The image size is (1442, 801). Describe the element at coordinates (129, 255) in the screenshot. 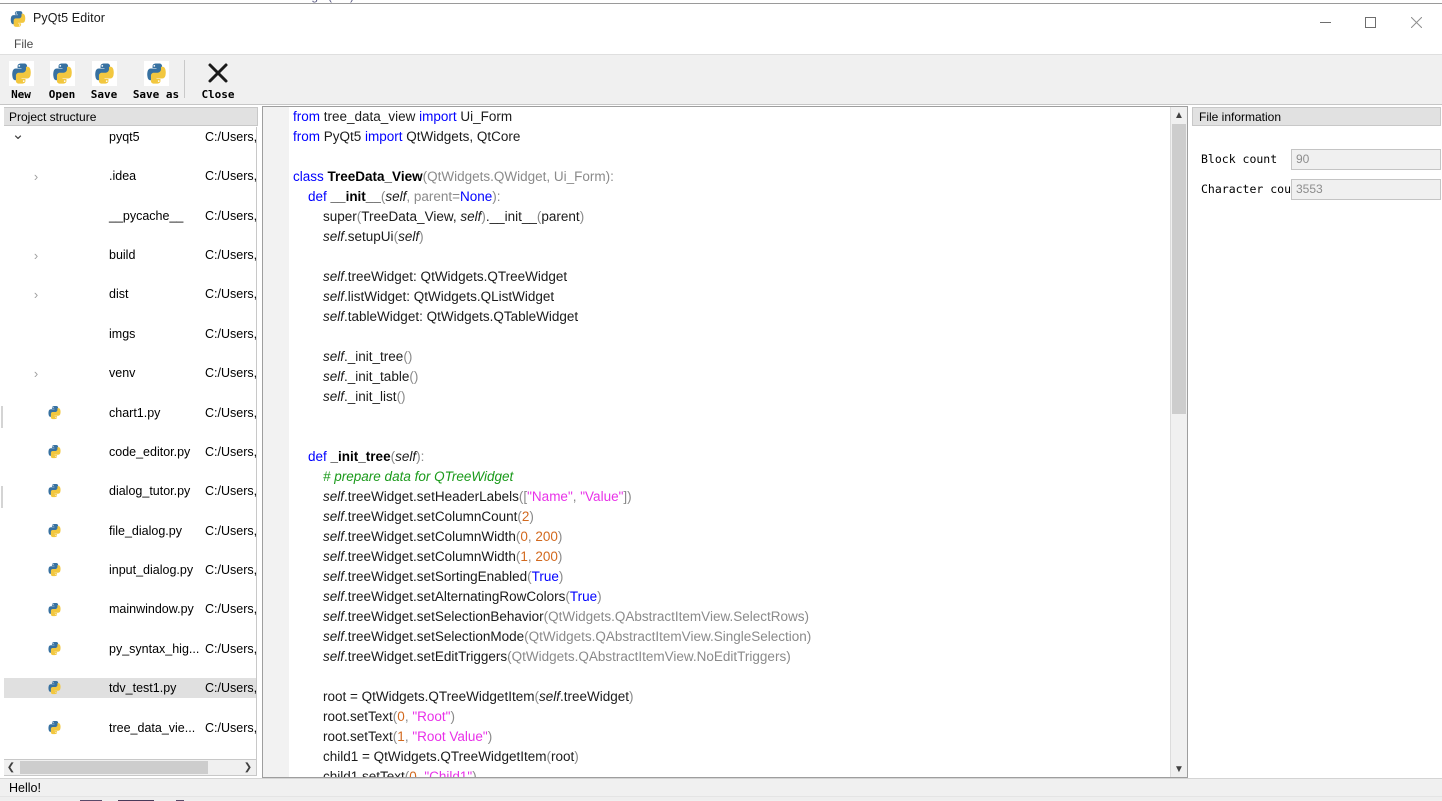

I see `tree-item-build: › build C:/Users,` at that location.